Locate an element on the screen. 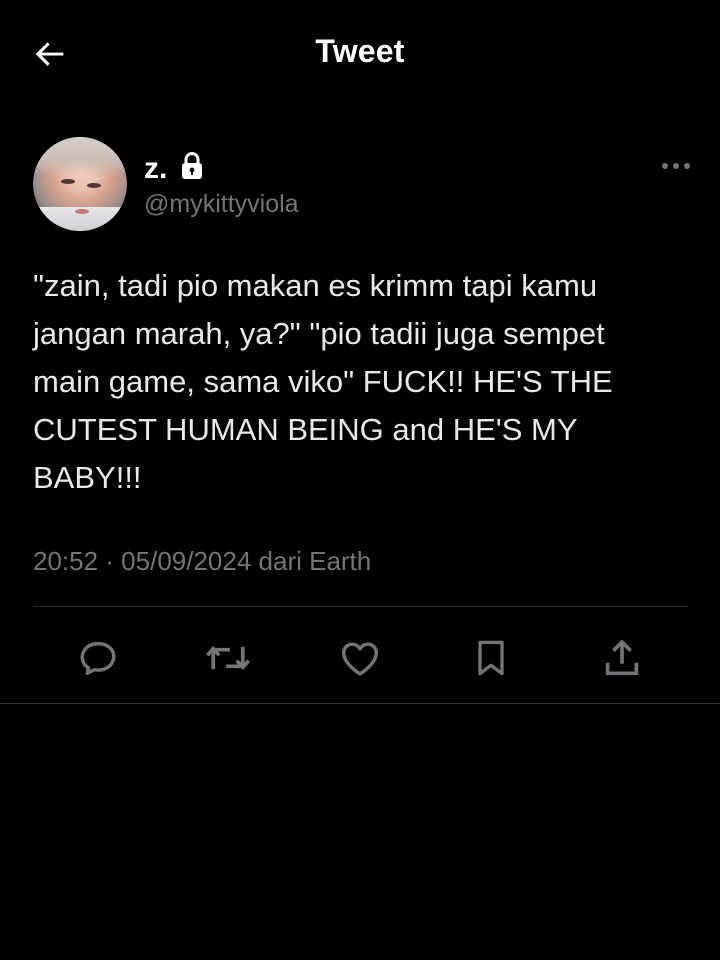 Image resolution: width=720 pixels, height=960 pixels. action-bar is located at coordinates (360, 657).